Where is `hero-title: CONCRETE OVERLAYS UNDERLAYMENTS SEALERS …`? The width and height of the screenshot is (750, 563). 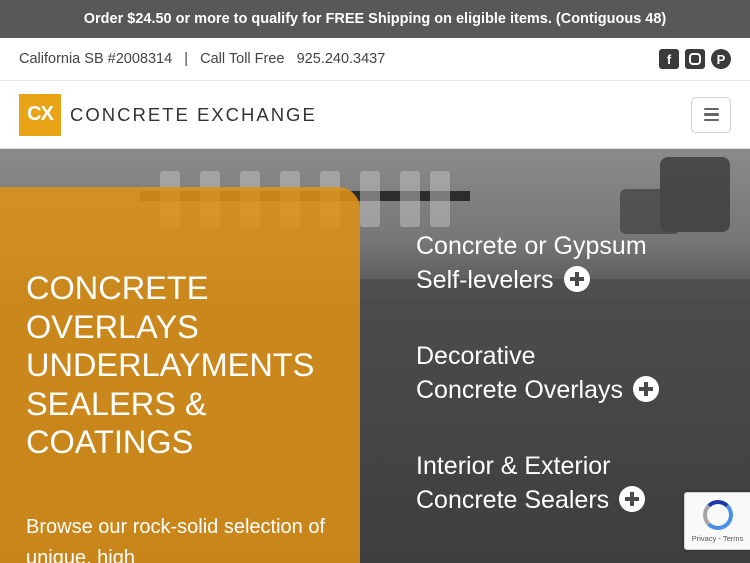
hero-title: CONCRETE OVERLAYS UNDERLAYMENTS SEALERS … is located at coordinates (170, 365).